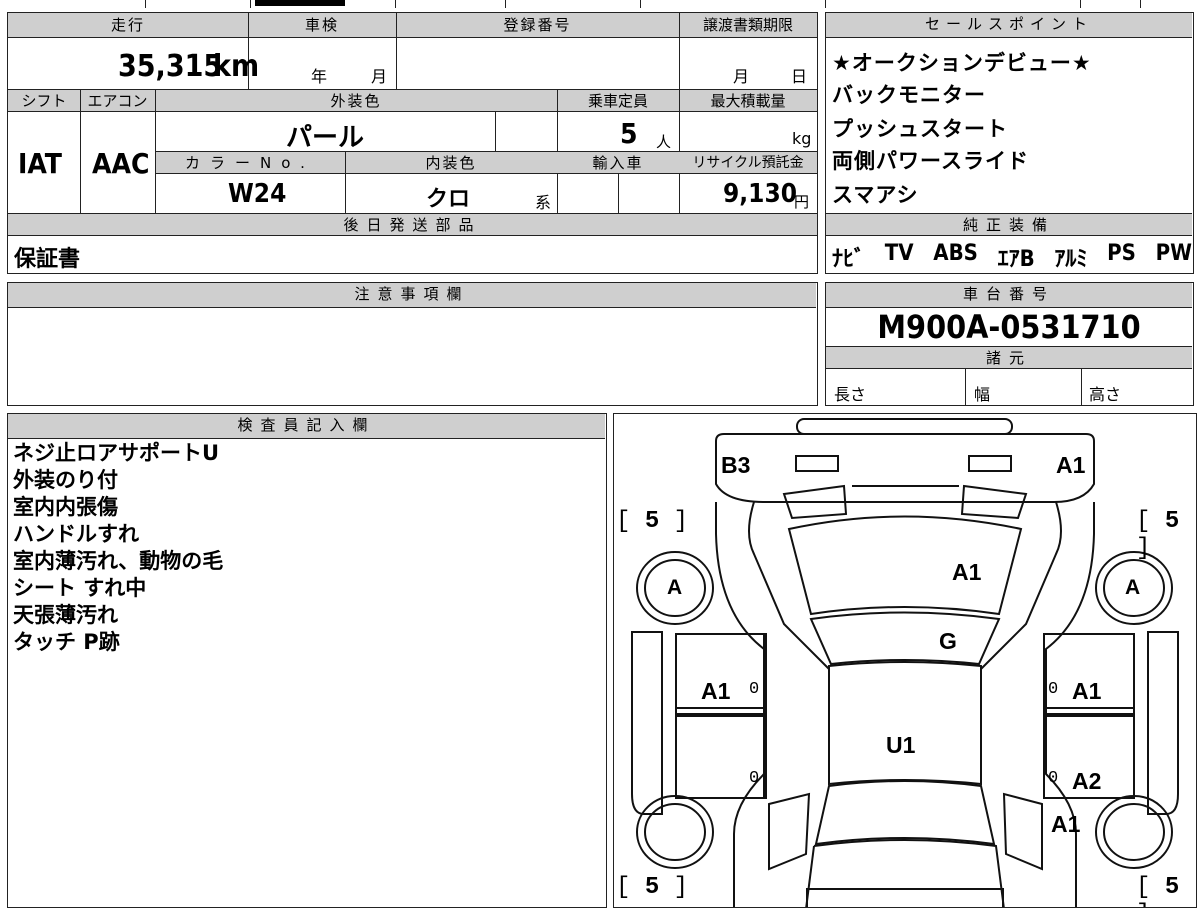 The height and width of the screenshot is (908, 1200). What do you see at coordinates (65, 480) in the screenshot?
I see `inspector-note: 外装のり付` at bounding box center [65, 480].